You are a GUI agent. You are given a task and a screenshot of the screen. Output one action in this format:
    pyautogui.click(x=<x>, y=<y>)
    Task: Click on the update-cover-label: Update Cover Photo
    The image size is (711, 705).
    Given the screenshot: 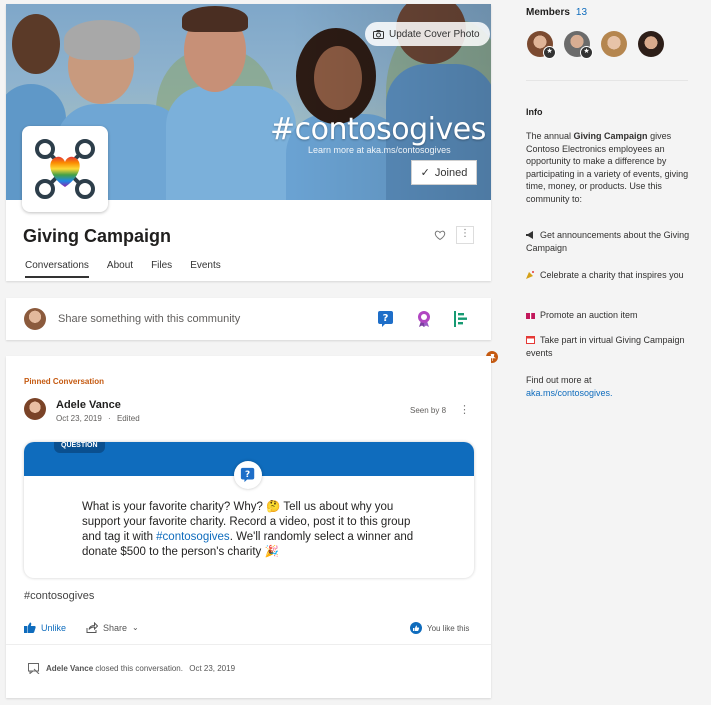 What is the action you would take?
    pyautogui.click(x=434, y=34)
    